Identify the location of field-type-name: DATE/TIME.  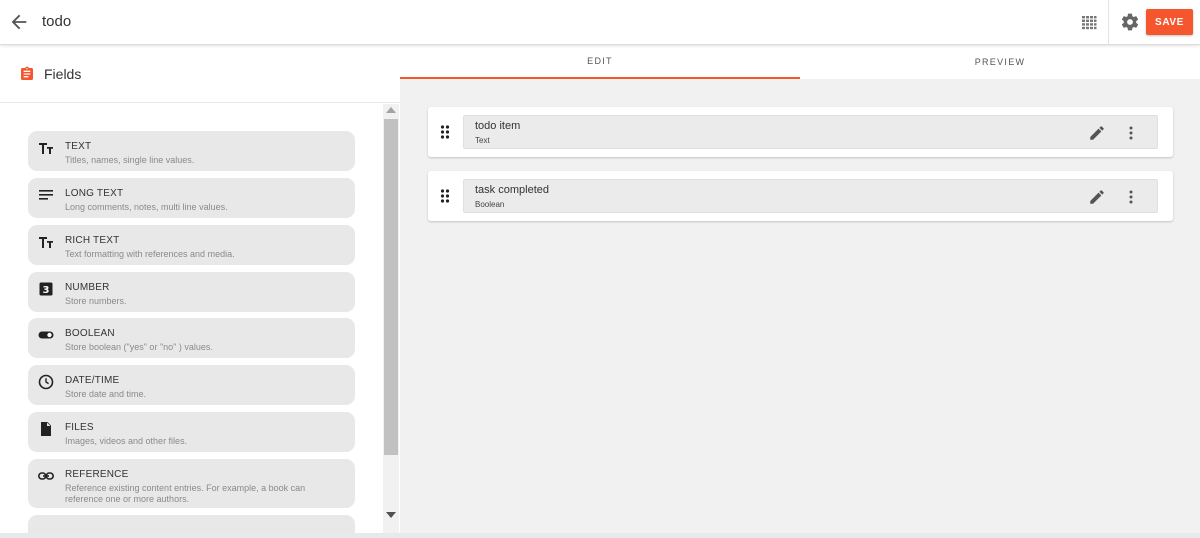
(92, 380).